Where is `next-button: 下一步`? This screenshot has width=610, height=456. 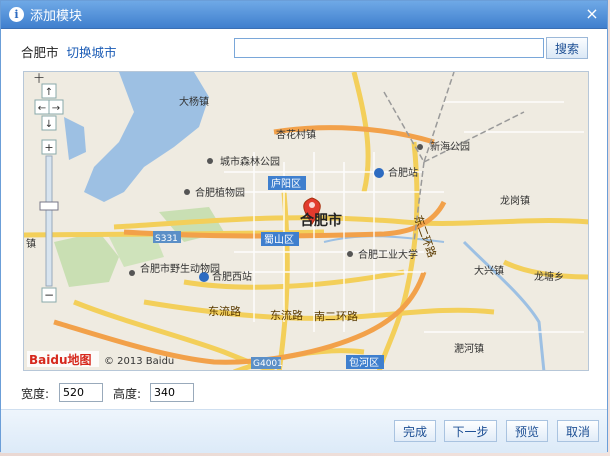
next-button: 下一步 is located at coordinates (470, 431).